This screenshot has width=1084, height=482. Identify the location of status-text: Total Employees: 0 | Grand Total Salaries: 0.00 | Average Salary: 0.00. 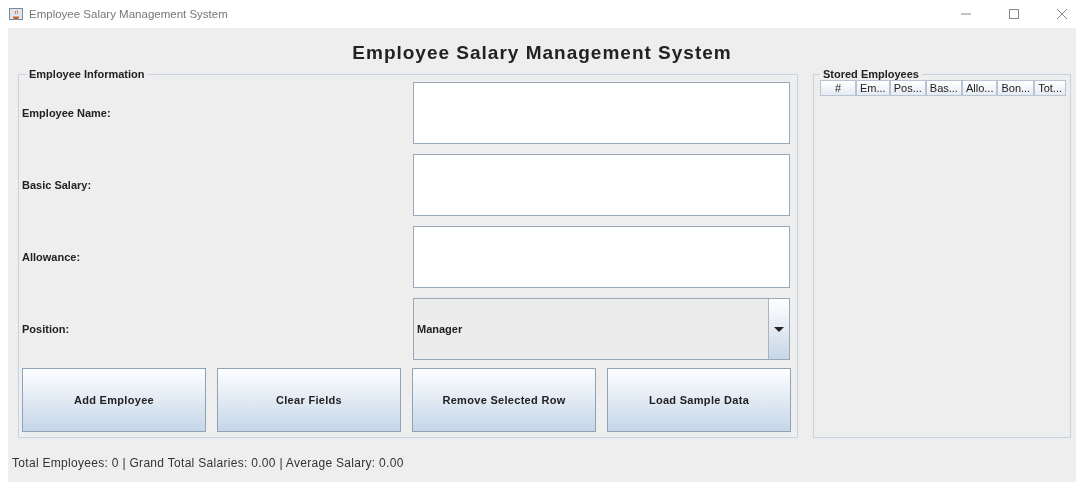
(208, 463).